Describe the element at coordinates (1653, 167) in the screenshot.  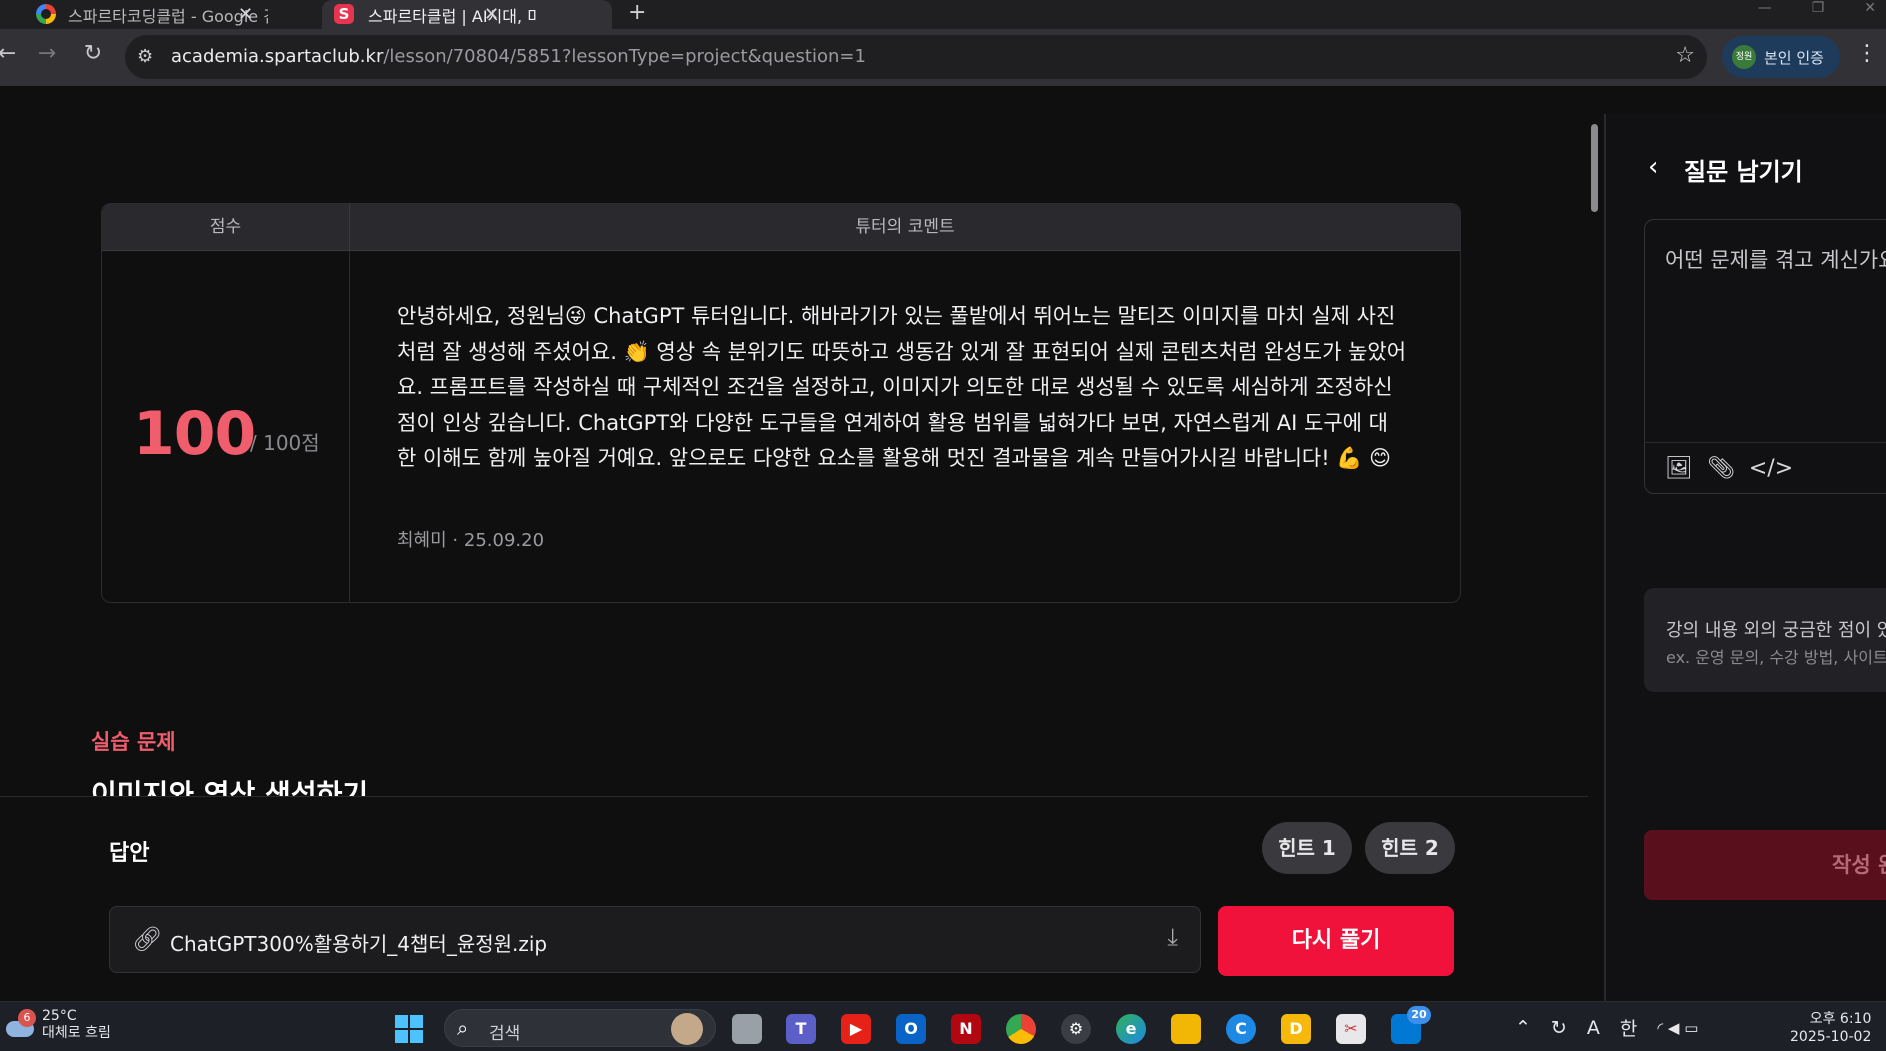
I see `chevron-left-icon: ‹` at that location.